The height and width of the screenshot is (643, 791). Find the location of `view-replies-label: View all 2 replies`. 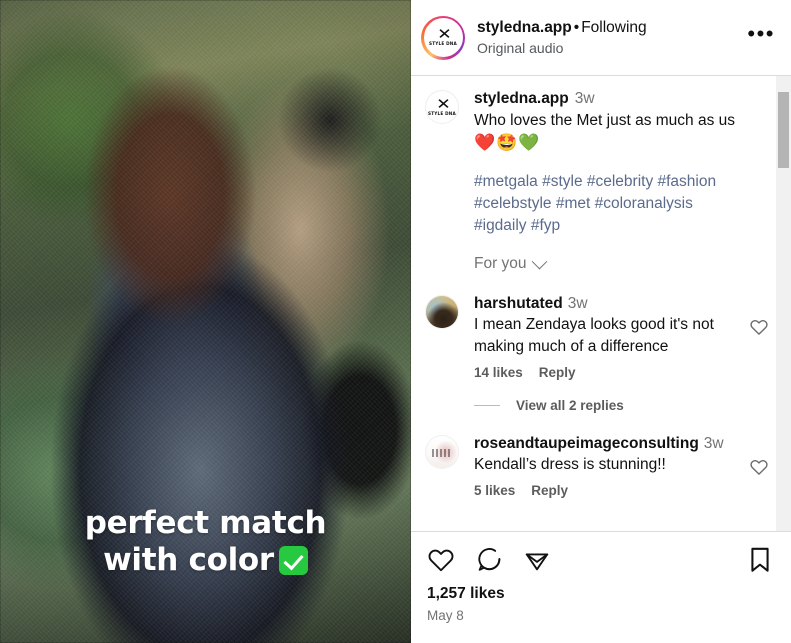

view-replies-label: View all 2 replies is located at coordinates (570, 405).